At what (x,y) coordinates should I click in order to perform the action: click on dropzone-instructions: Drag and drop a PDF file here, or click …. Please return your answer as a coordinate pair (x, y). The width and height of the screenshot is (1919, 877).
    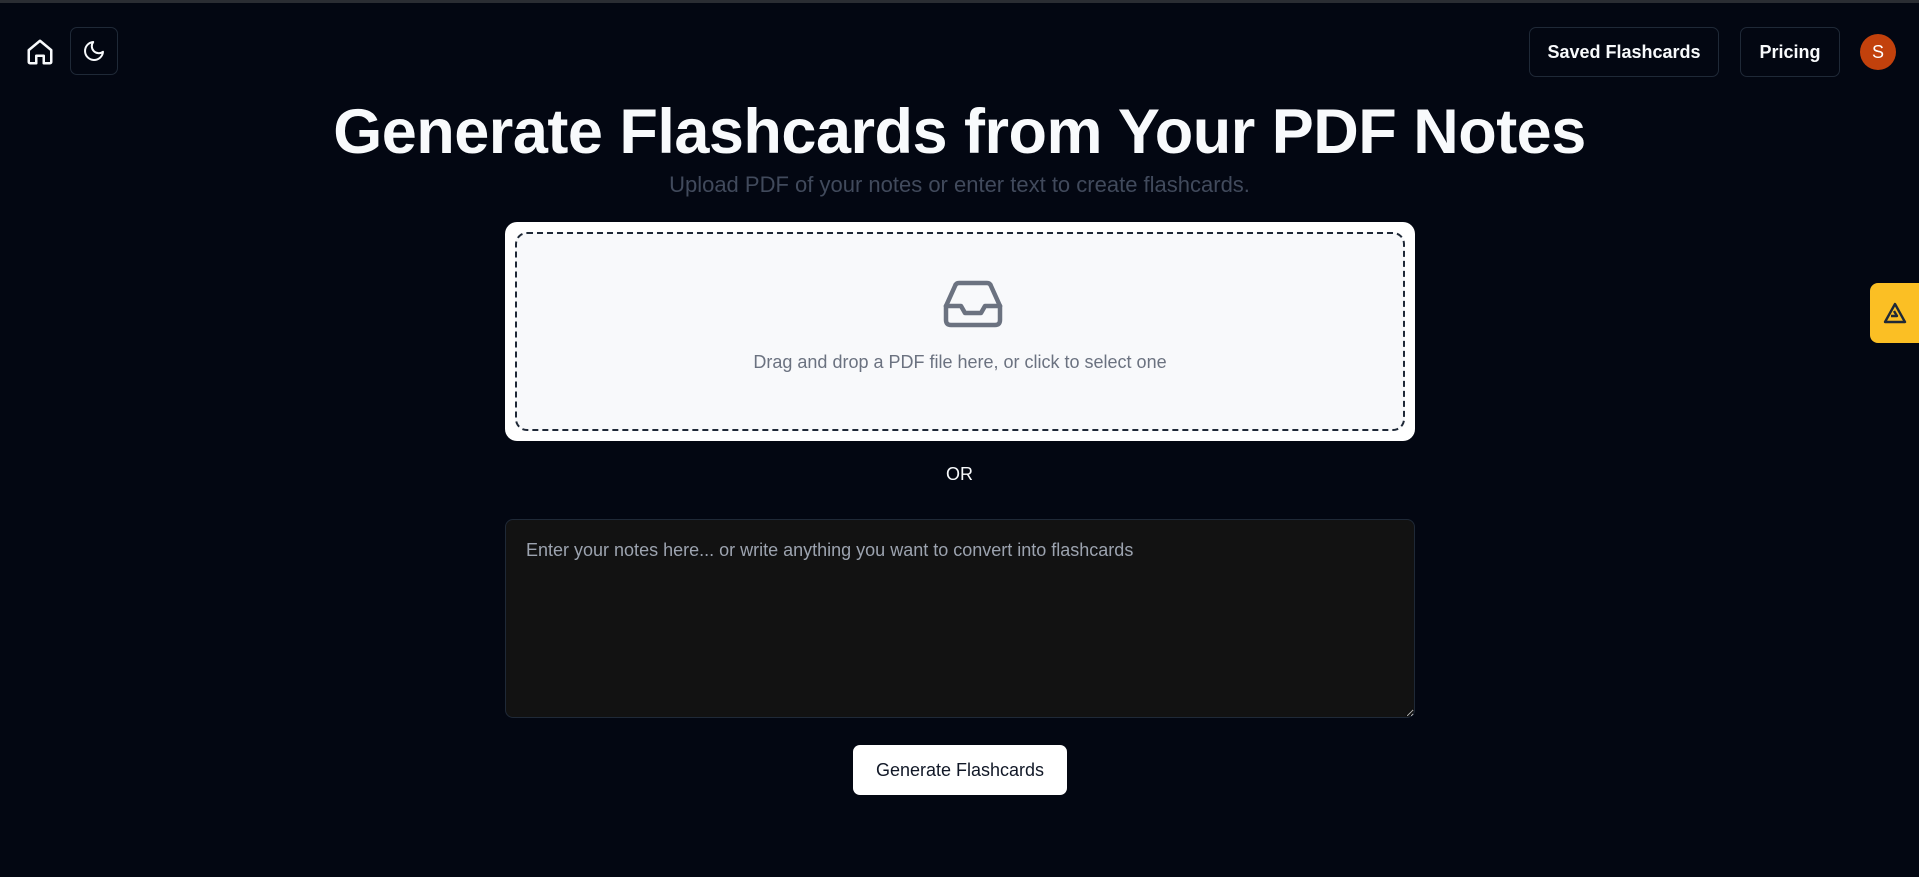
    Looking at the image, I should click on (960, 362).